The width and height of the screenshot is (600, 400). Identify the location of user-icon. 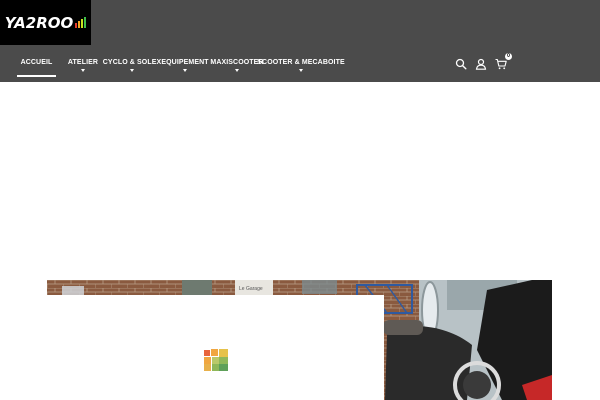
(481, 63).